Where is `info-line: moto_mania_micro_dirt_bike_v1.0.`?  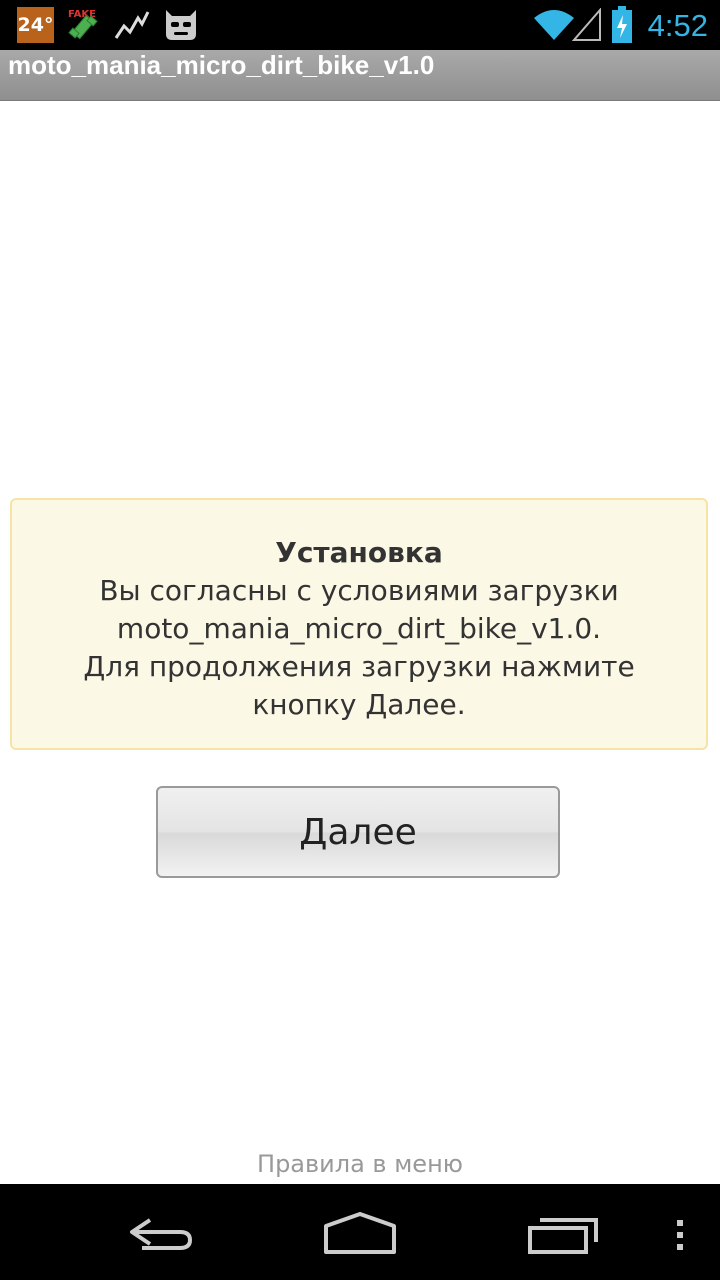
info-line: moto_mania_micro_dirt_bike_v1.0. is located at coordinates (359, 628).